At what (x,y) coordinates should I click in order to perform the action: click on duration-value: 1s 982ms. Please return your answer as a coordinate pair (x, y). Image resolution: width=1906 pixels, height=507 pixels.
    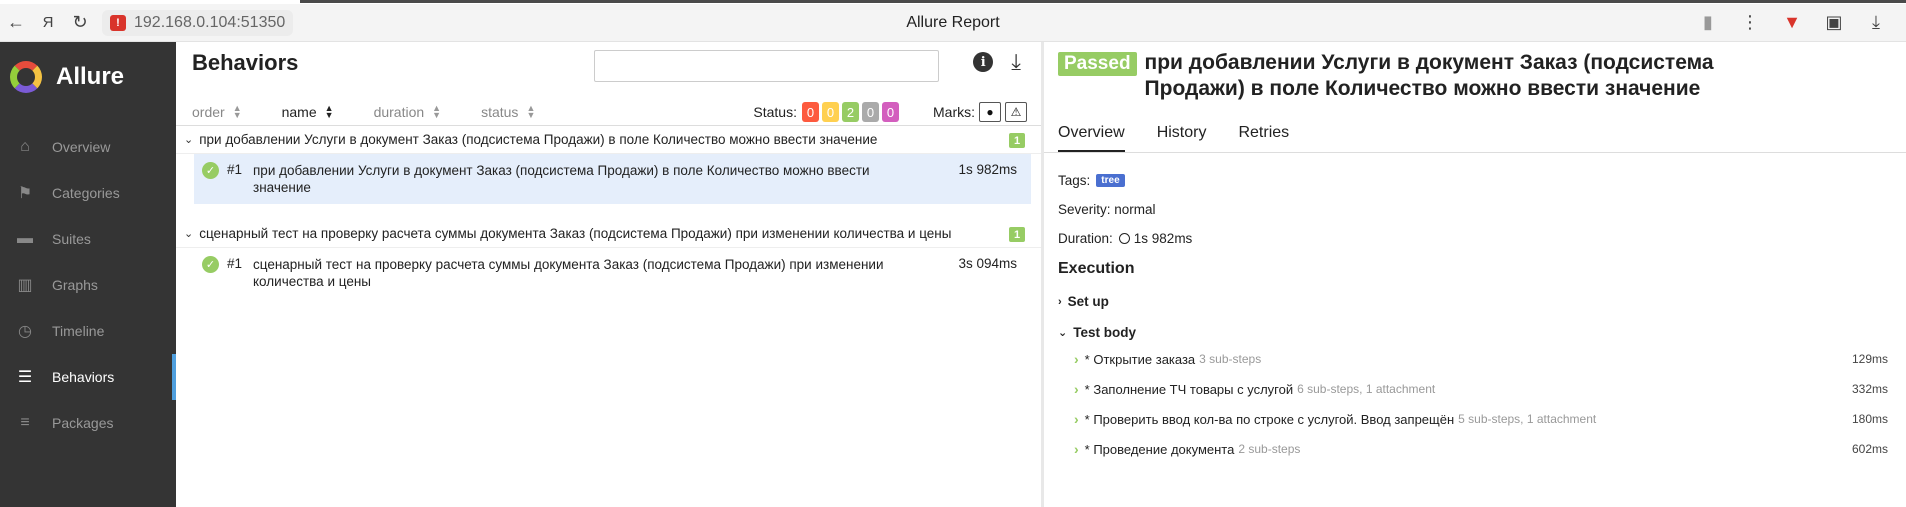
    Looking at the image, I should click on (1163, 238).